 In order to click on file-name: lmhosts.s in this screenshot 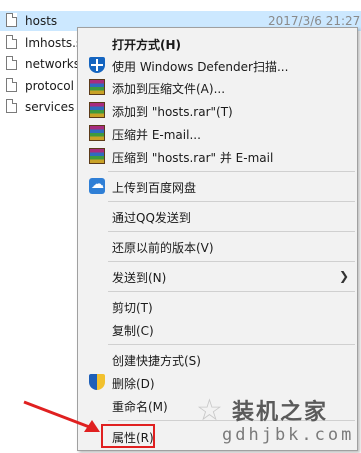, I will do `click(54, 43)`.